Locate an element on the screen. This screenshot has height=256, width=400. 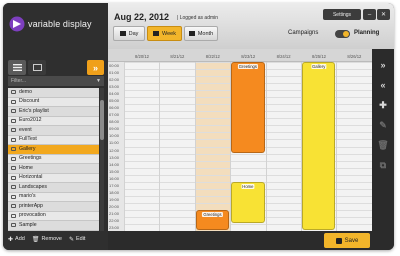
day-header: 8/22/12 is located at coordinates (212, 56).